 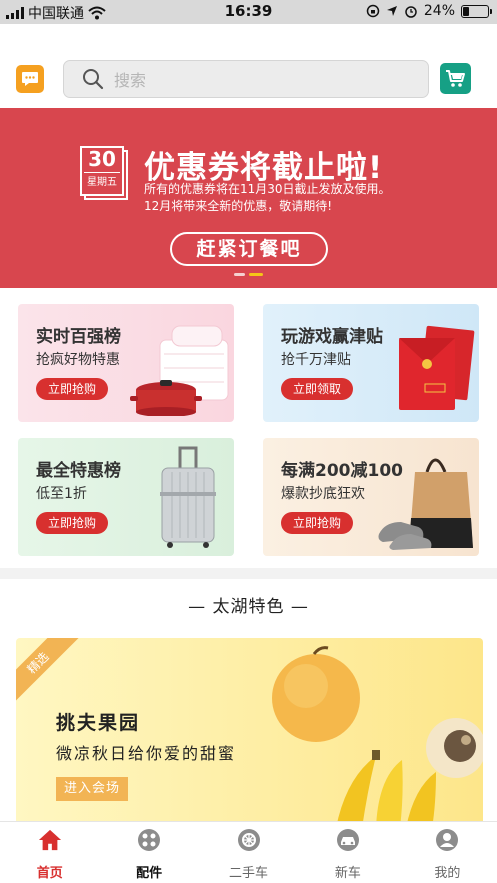 I want to click on cart-button, so click(x=455, y=78).